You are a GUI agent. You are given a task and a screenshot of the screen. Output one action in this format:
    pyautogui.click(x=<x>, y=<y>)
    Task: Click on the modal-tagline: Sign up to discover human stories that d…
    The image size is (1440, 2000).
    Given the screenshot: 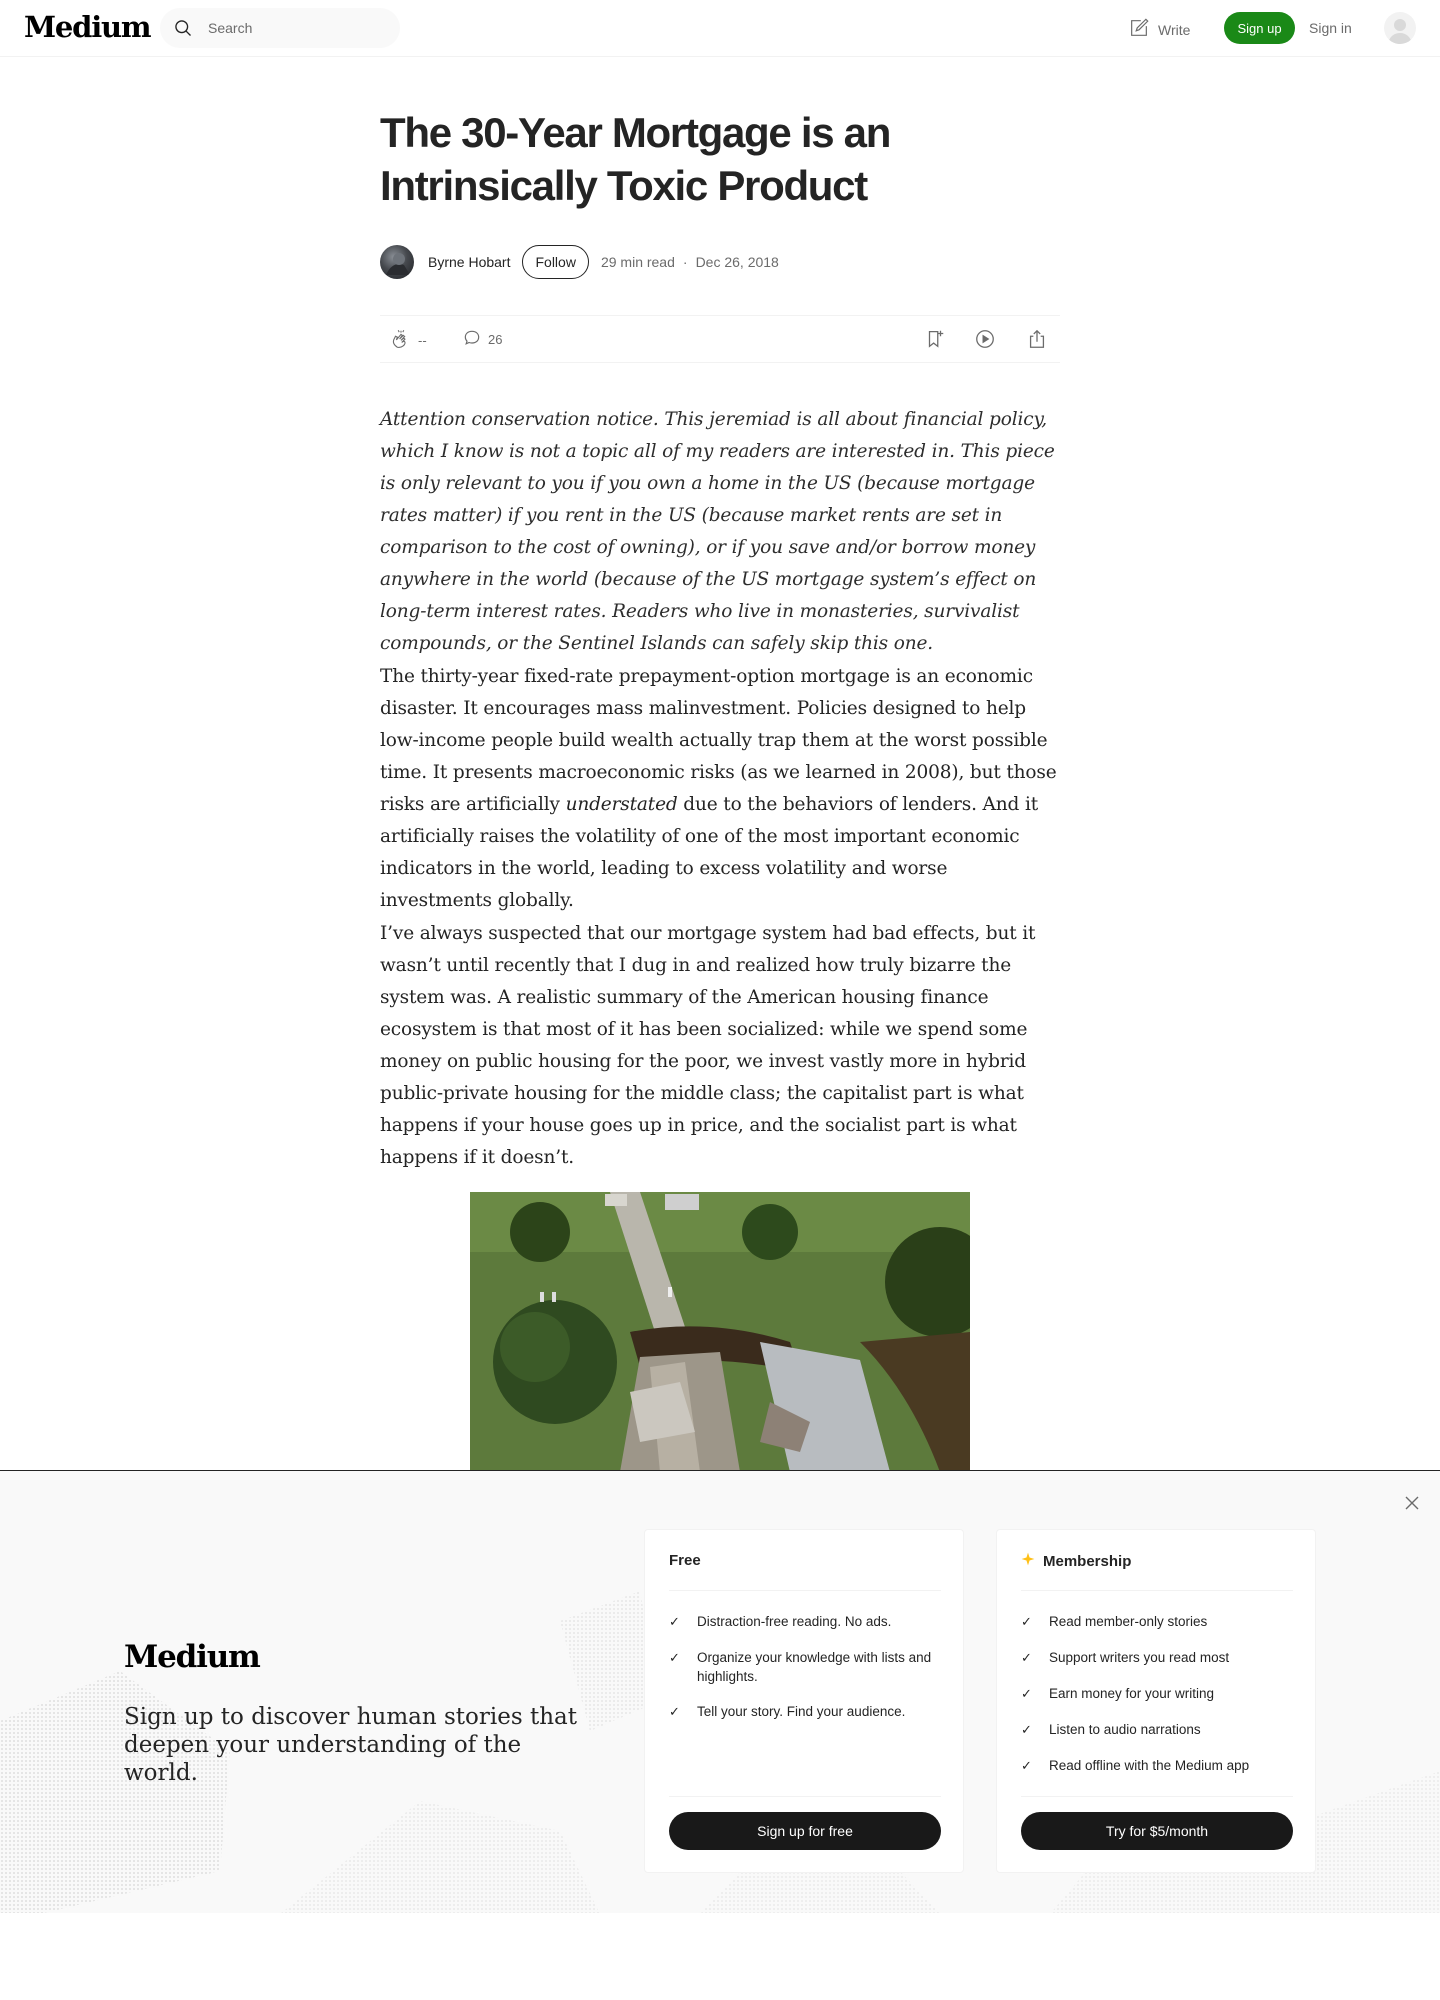 What is the action you would take?
    pyautogui.click(x=350, y=1745)
    